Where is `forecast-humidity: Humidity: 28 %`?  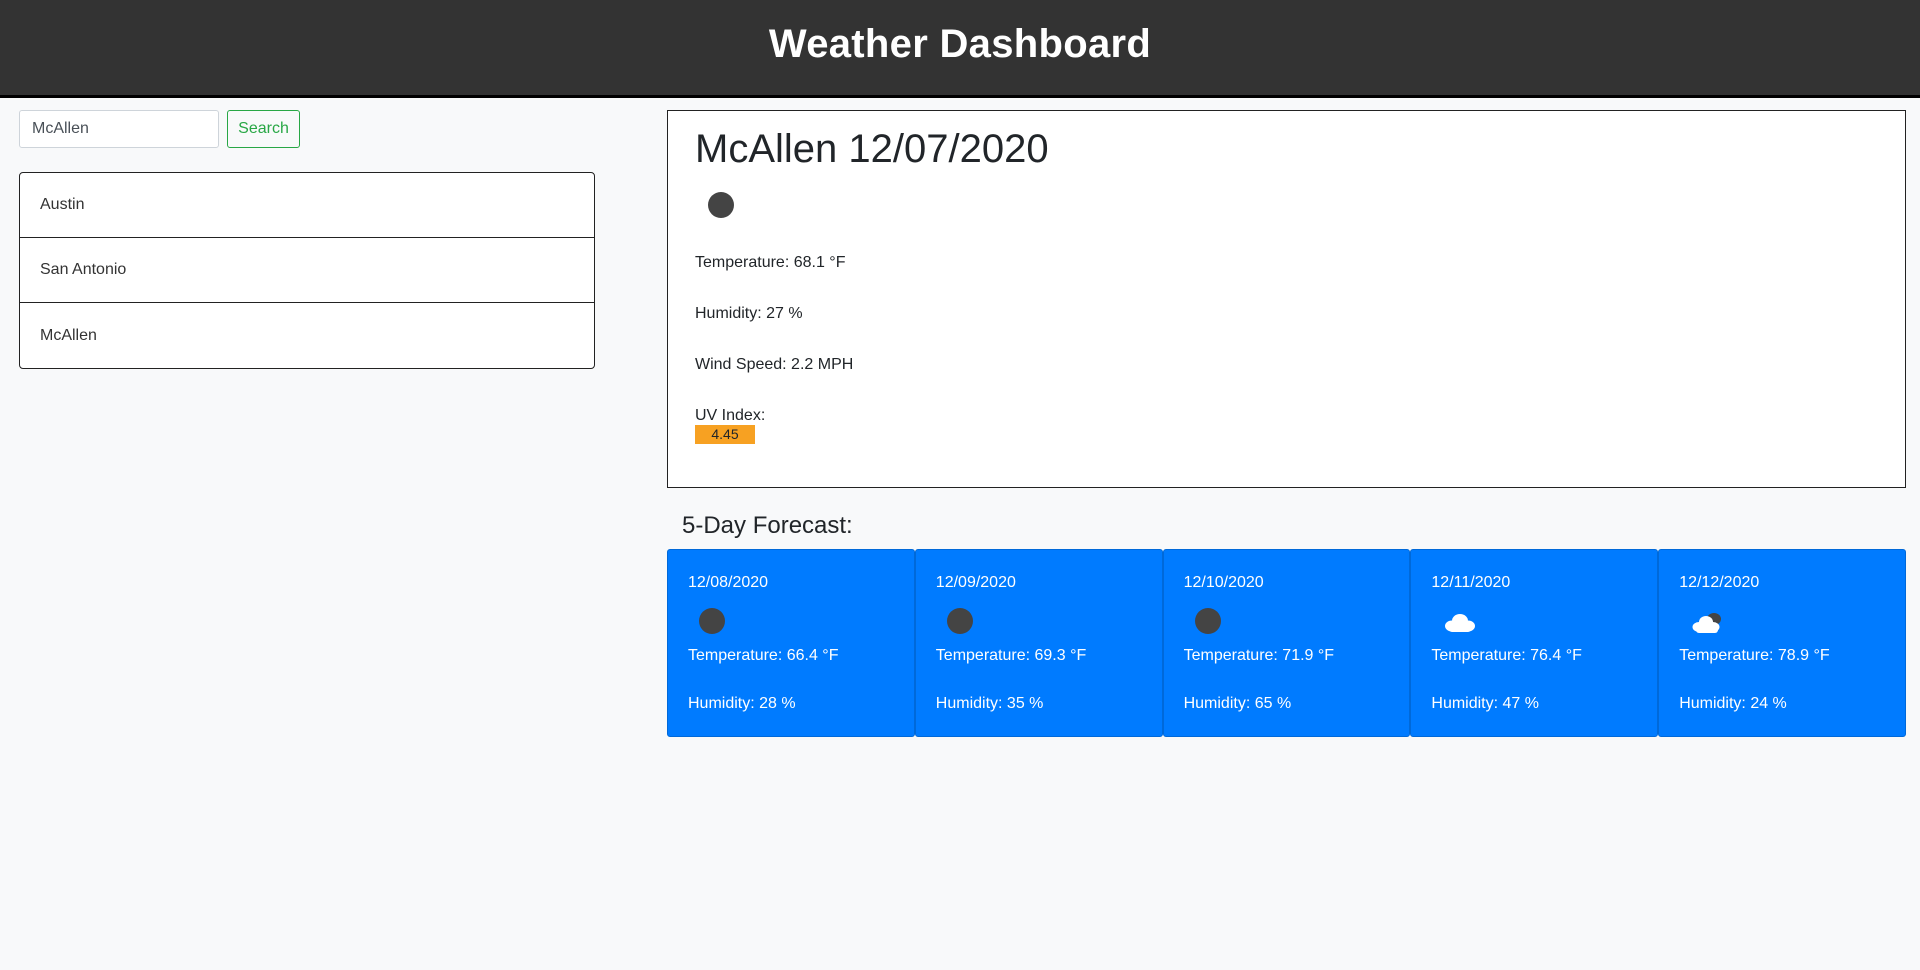 forecast-humidity: Humidity: 28 % is located at coordinates (742, 703).